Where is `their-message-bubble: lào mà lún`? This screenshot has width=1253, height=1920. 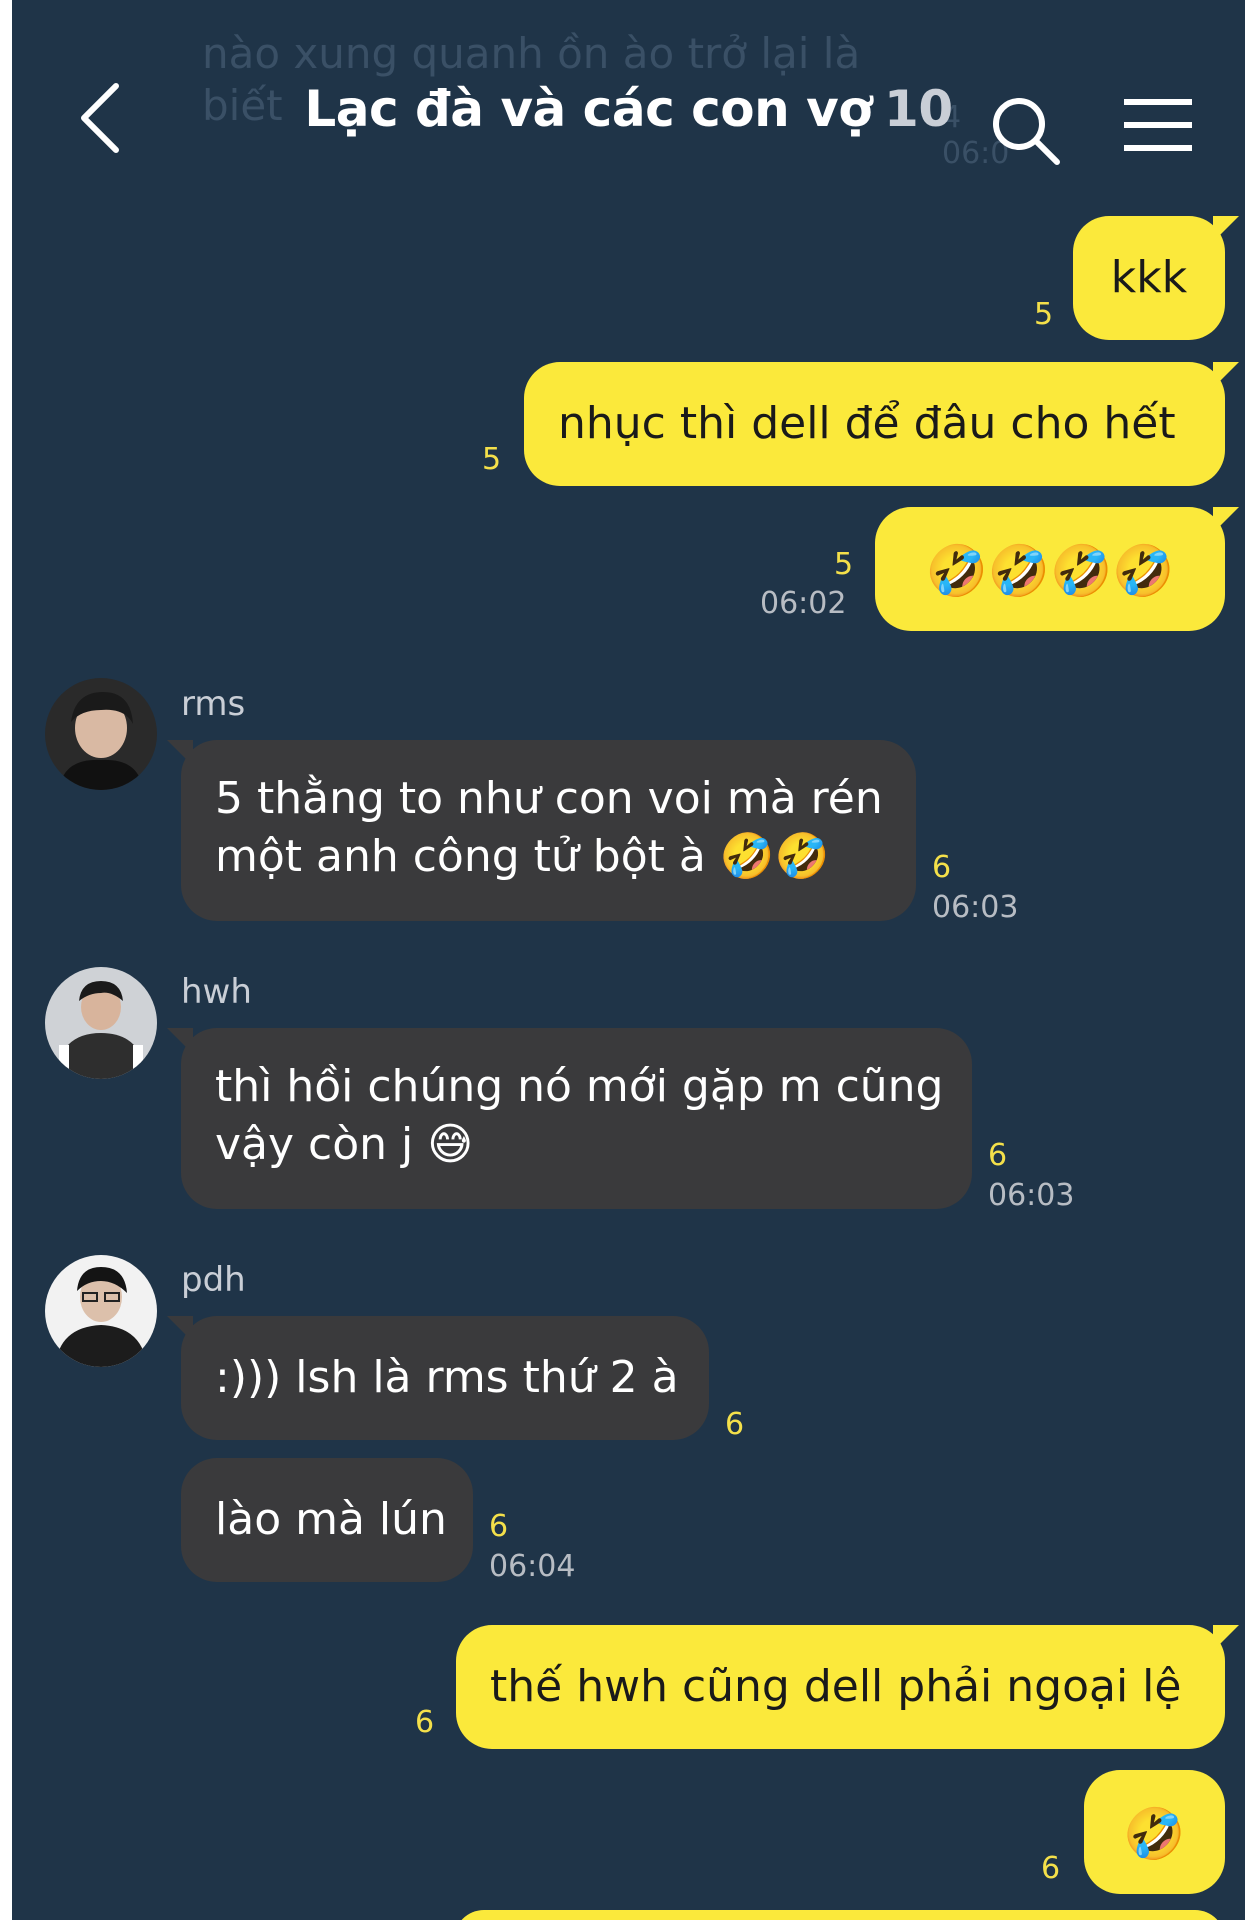 their-message-bubble: lào mà lún is located at coordinates (327, 1520).